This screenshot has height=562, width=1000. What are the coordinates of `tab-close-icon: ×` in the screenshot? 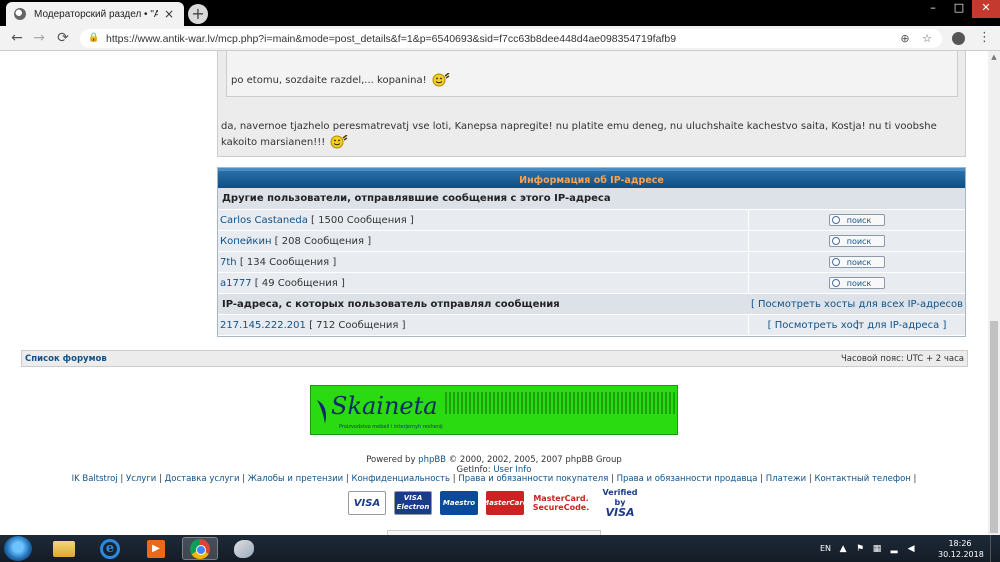 It's located at (169, 14).